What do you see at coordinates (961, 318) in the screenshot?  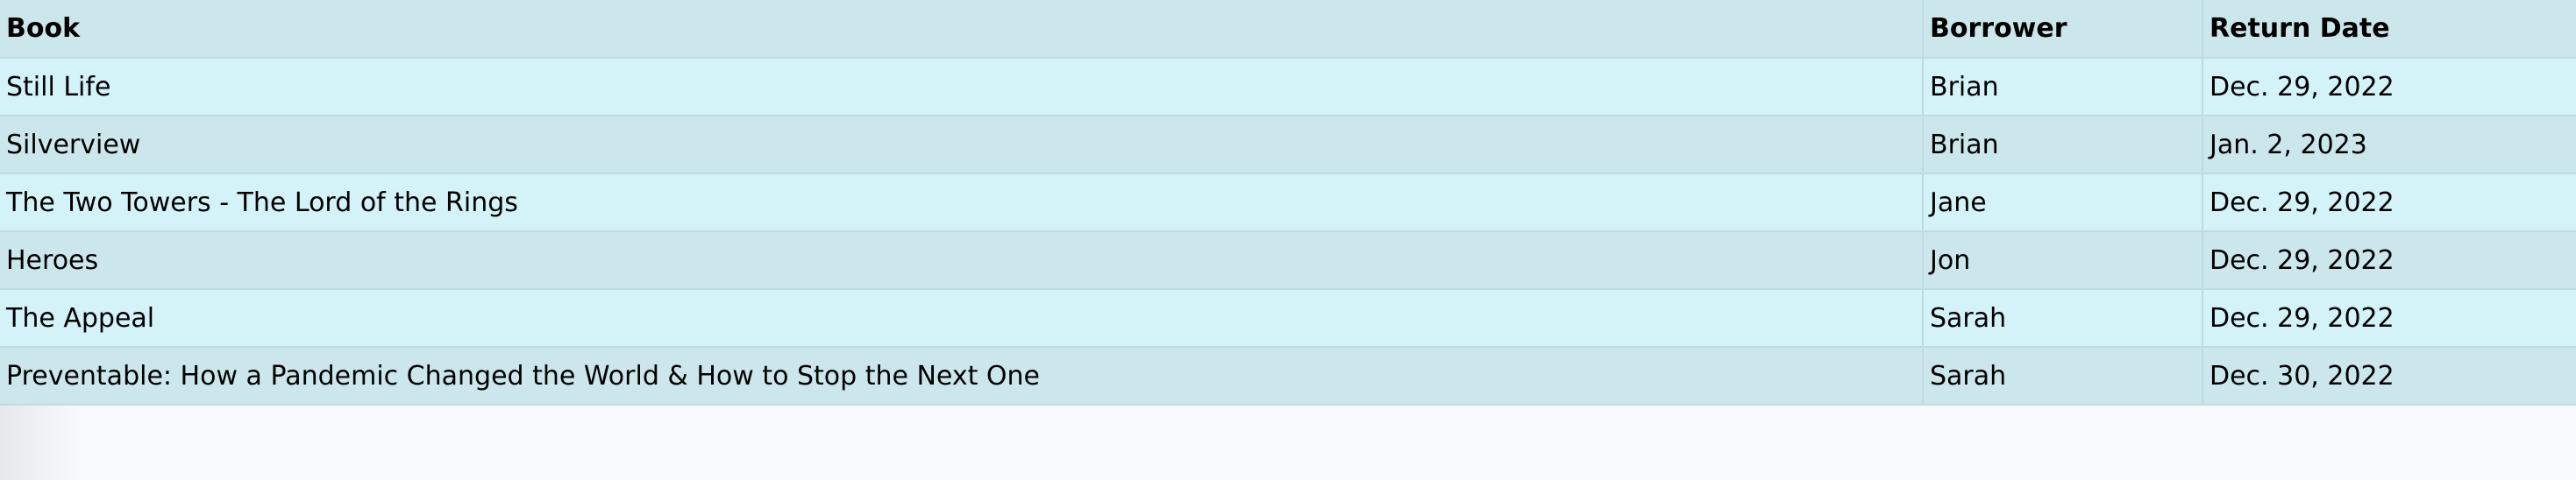 I see `book-cell: The Appeal` at bounding box center [961, 318].